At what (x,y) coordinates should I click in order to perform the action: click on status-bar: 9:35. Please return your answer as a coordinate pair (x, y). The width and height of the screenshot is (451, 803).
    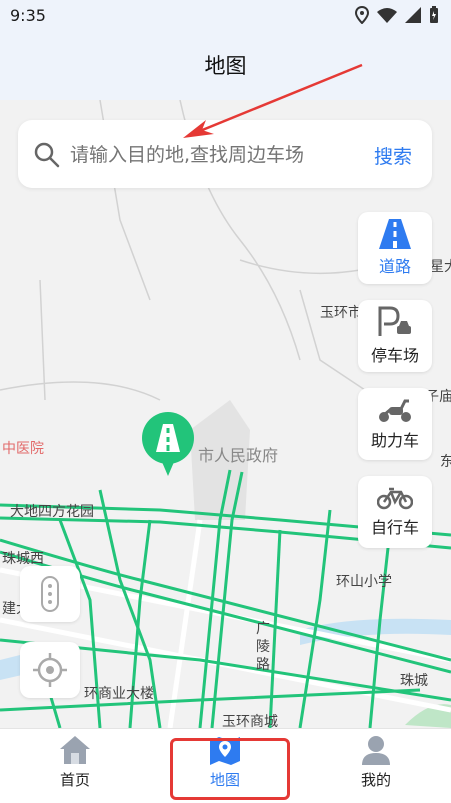
    Looking at the image, I should click on (225, 16).